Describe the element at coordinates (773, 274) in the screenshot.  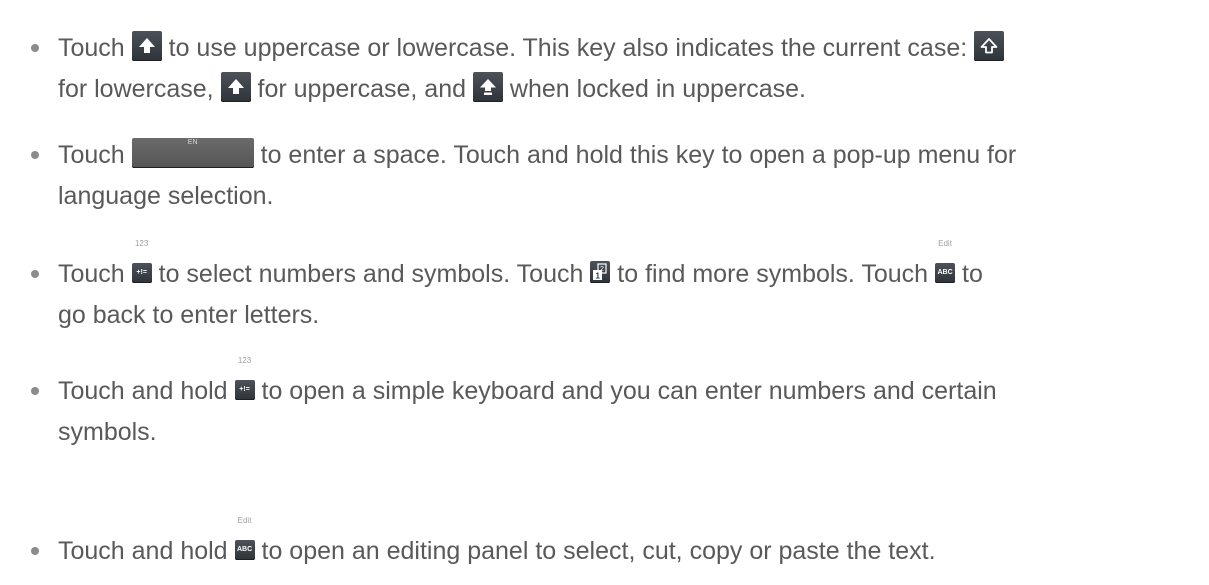
I see `text-segment: to find more symbols. Touch` at that location.